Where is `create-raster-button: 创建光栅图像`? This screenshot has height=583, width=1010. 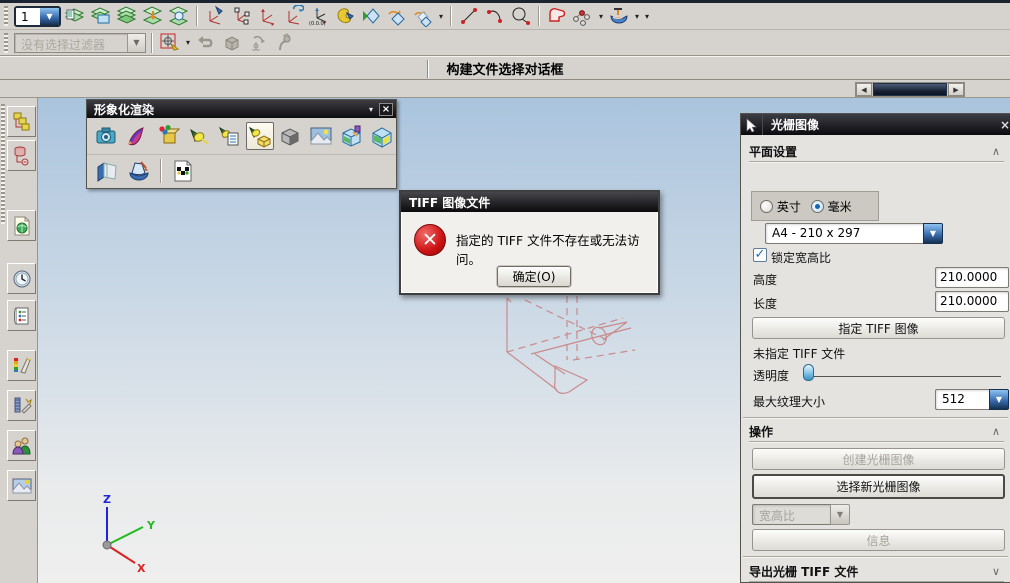 create-raster-button: 创建光栅图像 is located at coordinates (878, 459).